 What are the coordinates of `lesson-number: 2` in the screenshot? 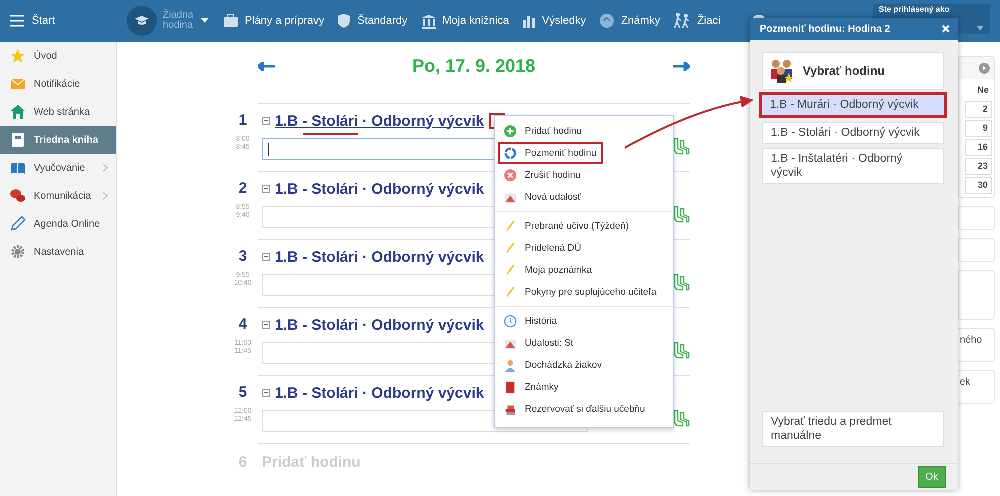 It's located at (243, 189).